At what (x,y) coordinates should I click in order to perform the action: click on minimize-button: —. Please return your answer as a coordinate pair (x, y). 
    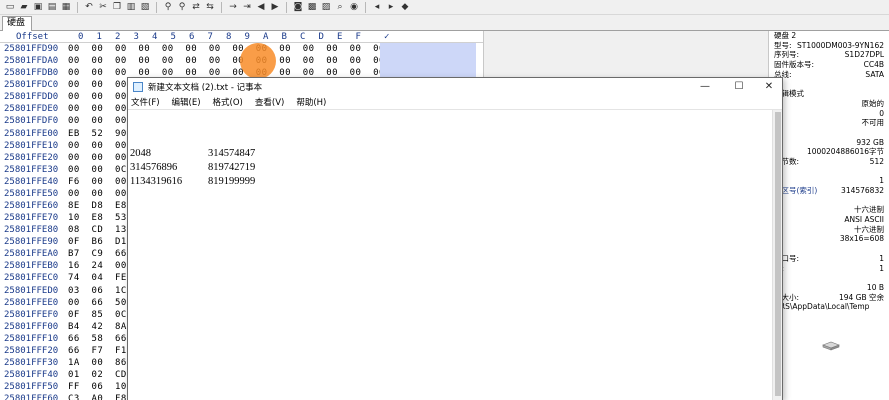
    Looking at the image, I should click on (705, 86).